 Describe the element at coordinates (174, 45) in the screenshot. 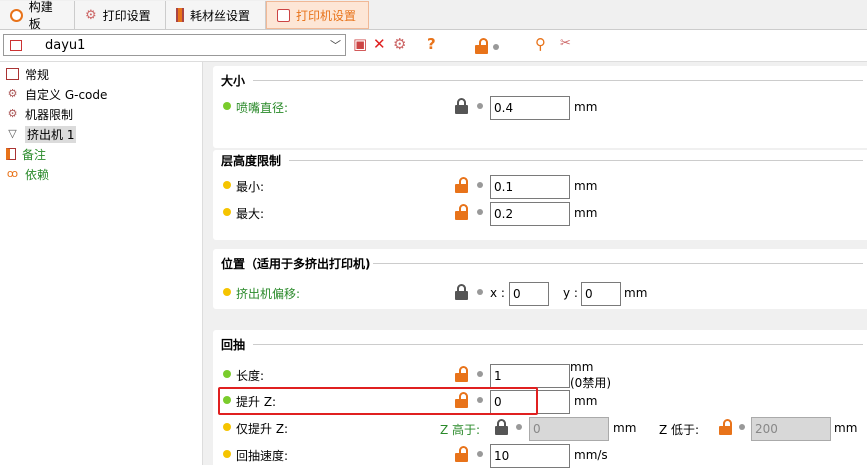

I see `preset-dropdown: dayu1 ﹀` at that location.